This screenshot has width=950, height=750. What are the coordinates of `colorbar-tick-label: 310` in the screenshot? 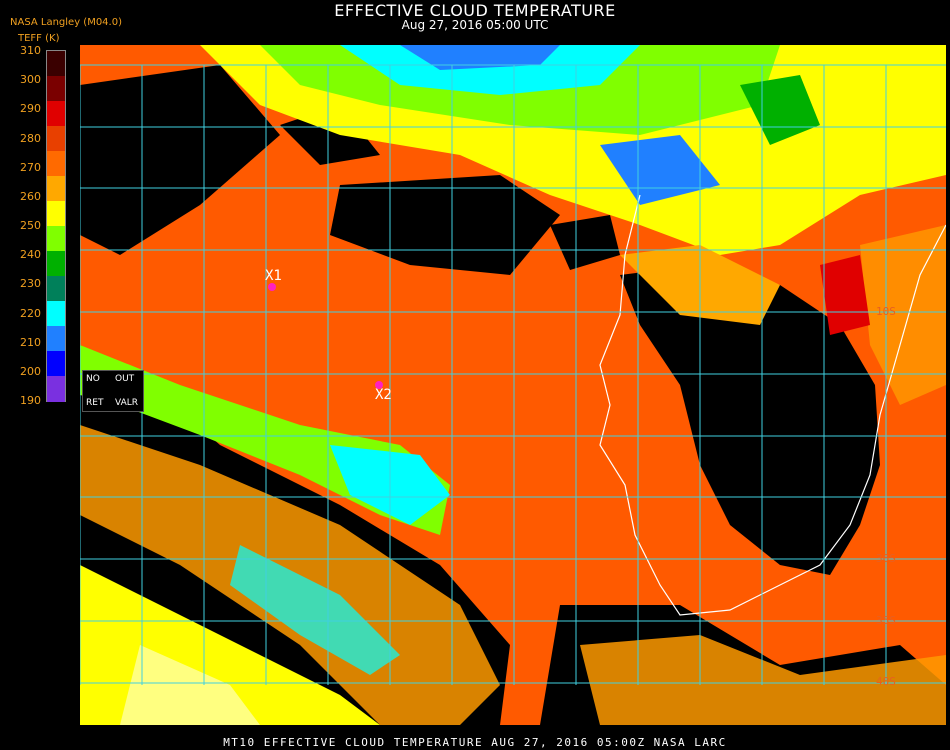 It's located at (30, 50).